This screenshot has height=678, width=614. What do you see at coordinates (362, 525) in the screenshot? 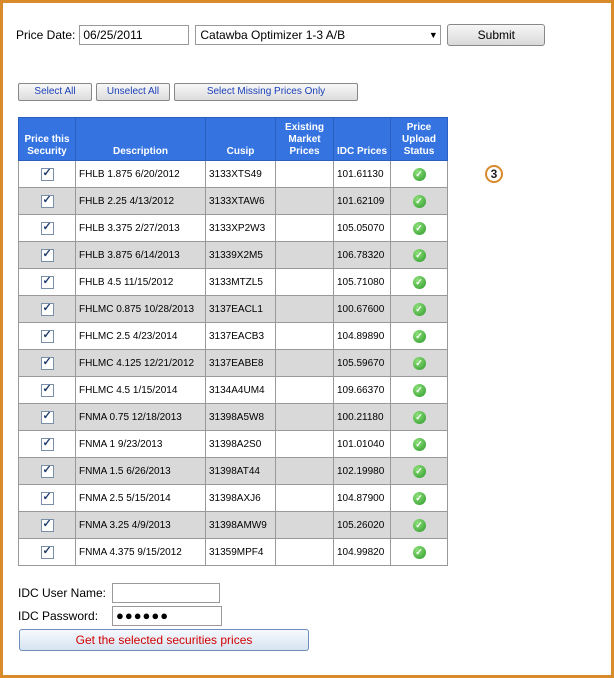
I see `idc-price-cell: 105.26020` at bounding box center [362, 525].